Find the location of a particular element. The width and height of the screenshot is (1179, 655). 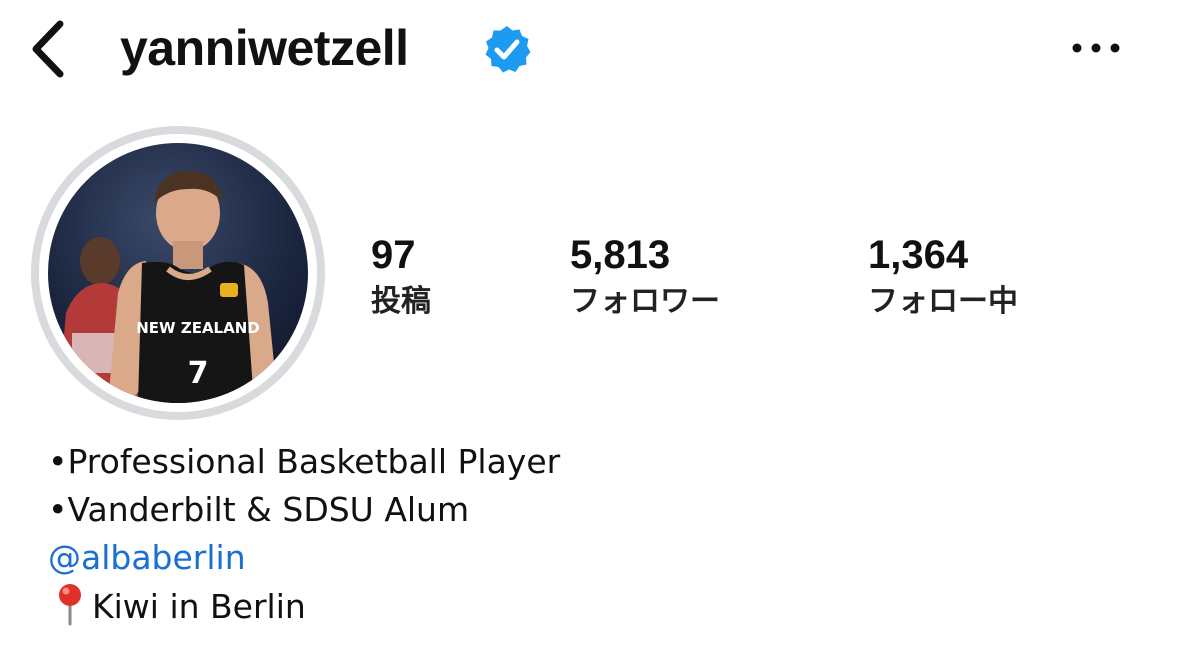

avatar: NEW ZEALAND 7 is located at coordinates (178, 273).